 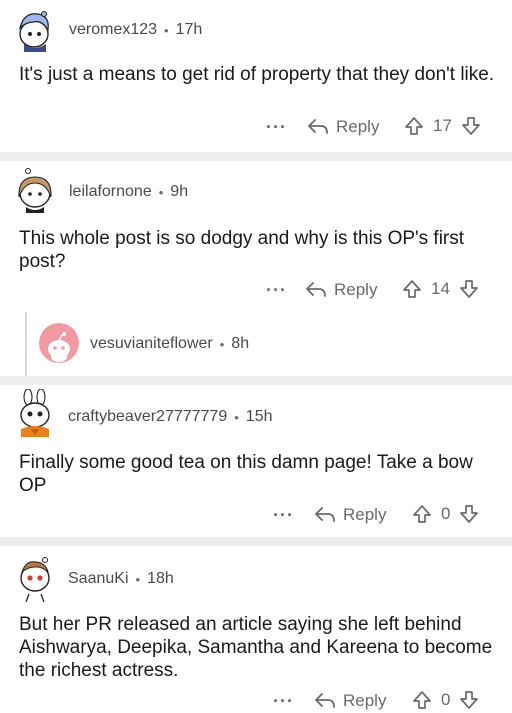 What do you see at coordinates (147, 417) in the screenshot?
I see `username: craftybeaver27777779` at bounding box center [147, 417].